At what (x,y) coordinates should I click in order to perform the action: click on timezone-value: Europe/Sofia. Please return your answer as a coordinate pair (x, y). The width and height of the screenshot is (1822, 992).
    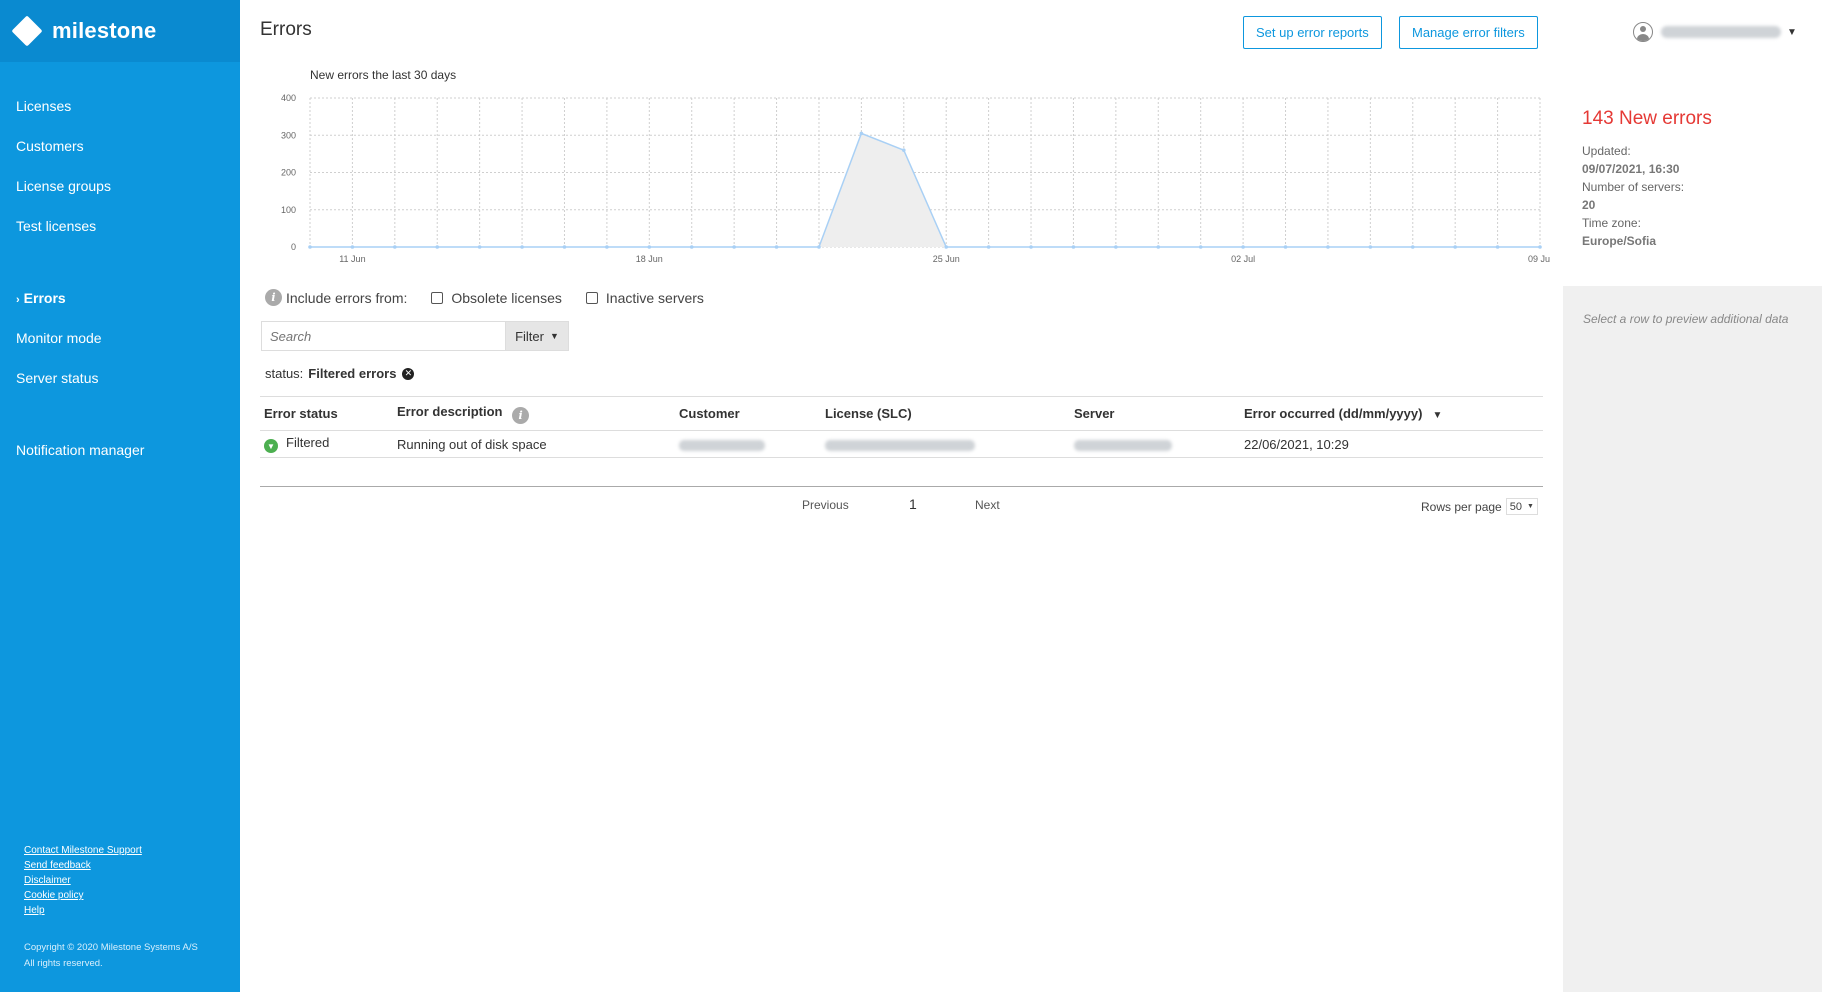
    Looking at the image, I should click on (1619, 241).